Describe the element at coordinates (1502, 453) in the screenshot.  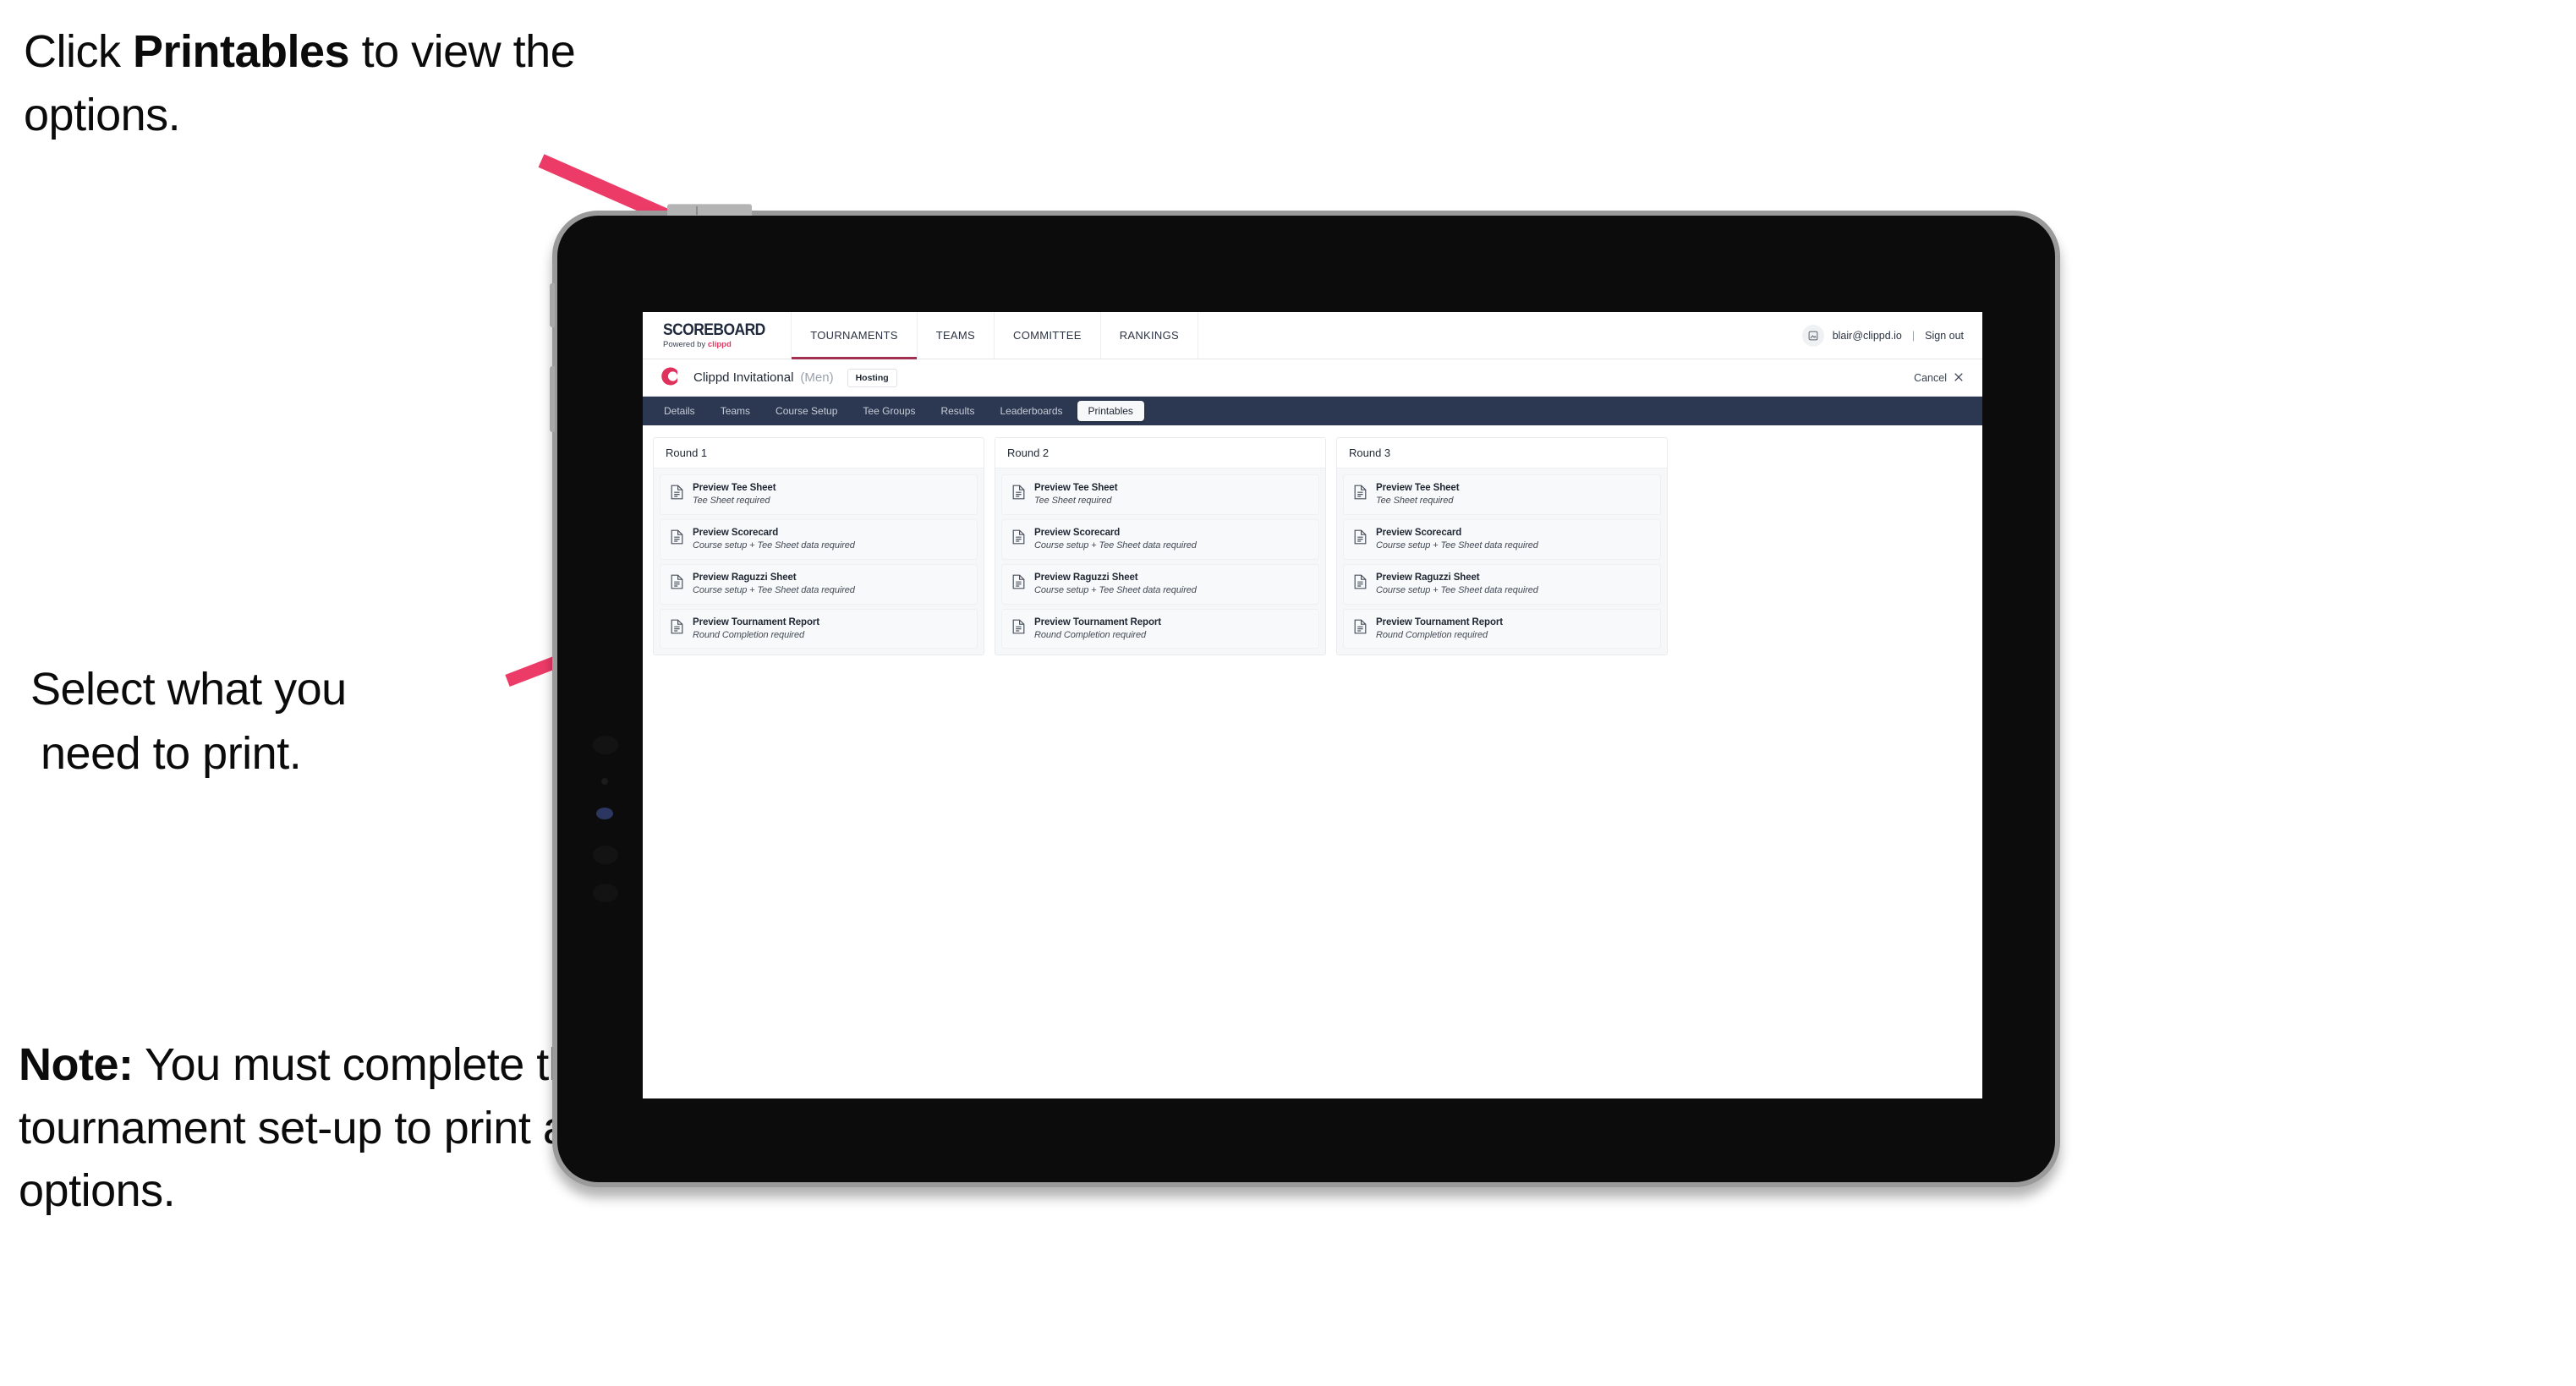
I see `round-3-title: Round 3` at that location.